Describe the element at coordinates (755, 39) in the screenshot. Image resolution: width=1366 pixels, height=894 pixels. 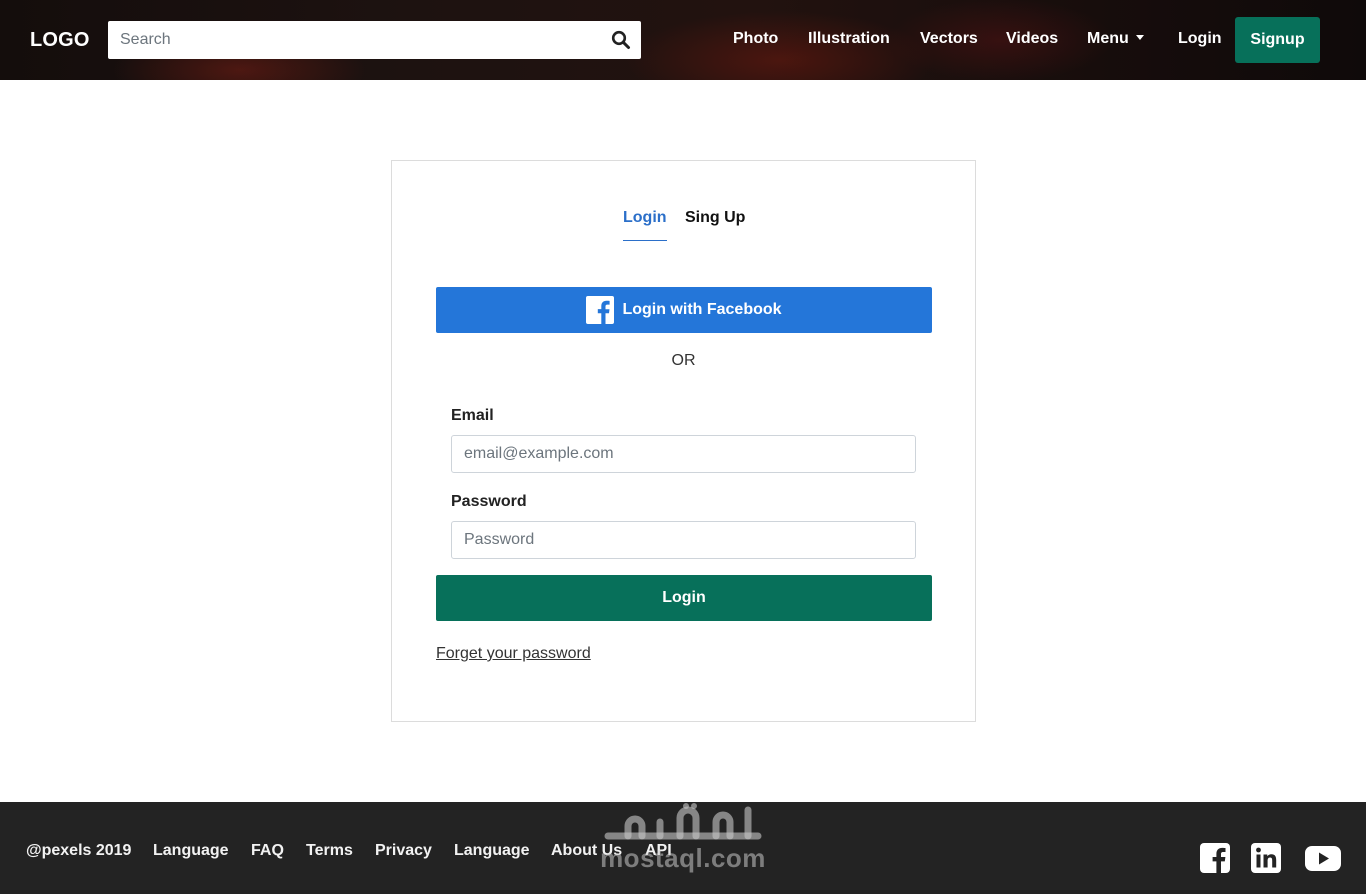
I see `nav-photo: Photo` at that location.